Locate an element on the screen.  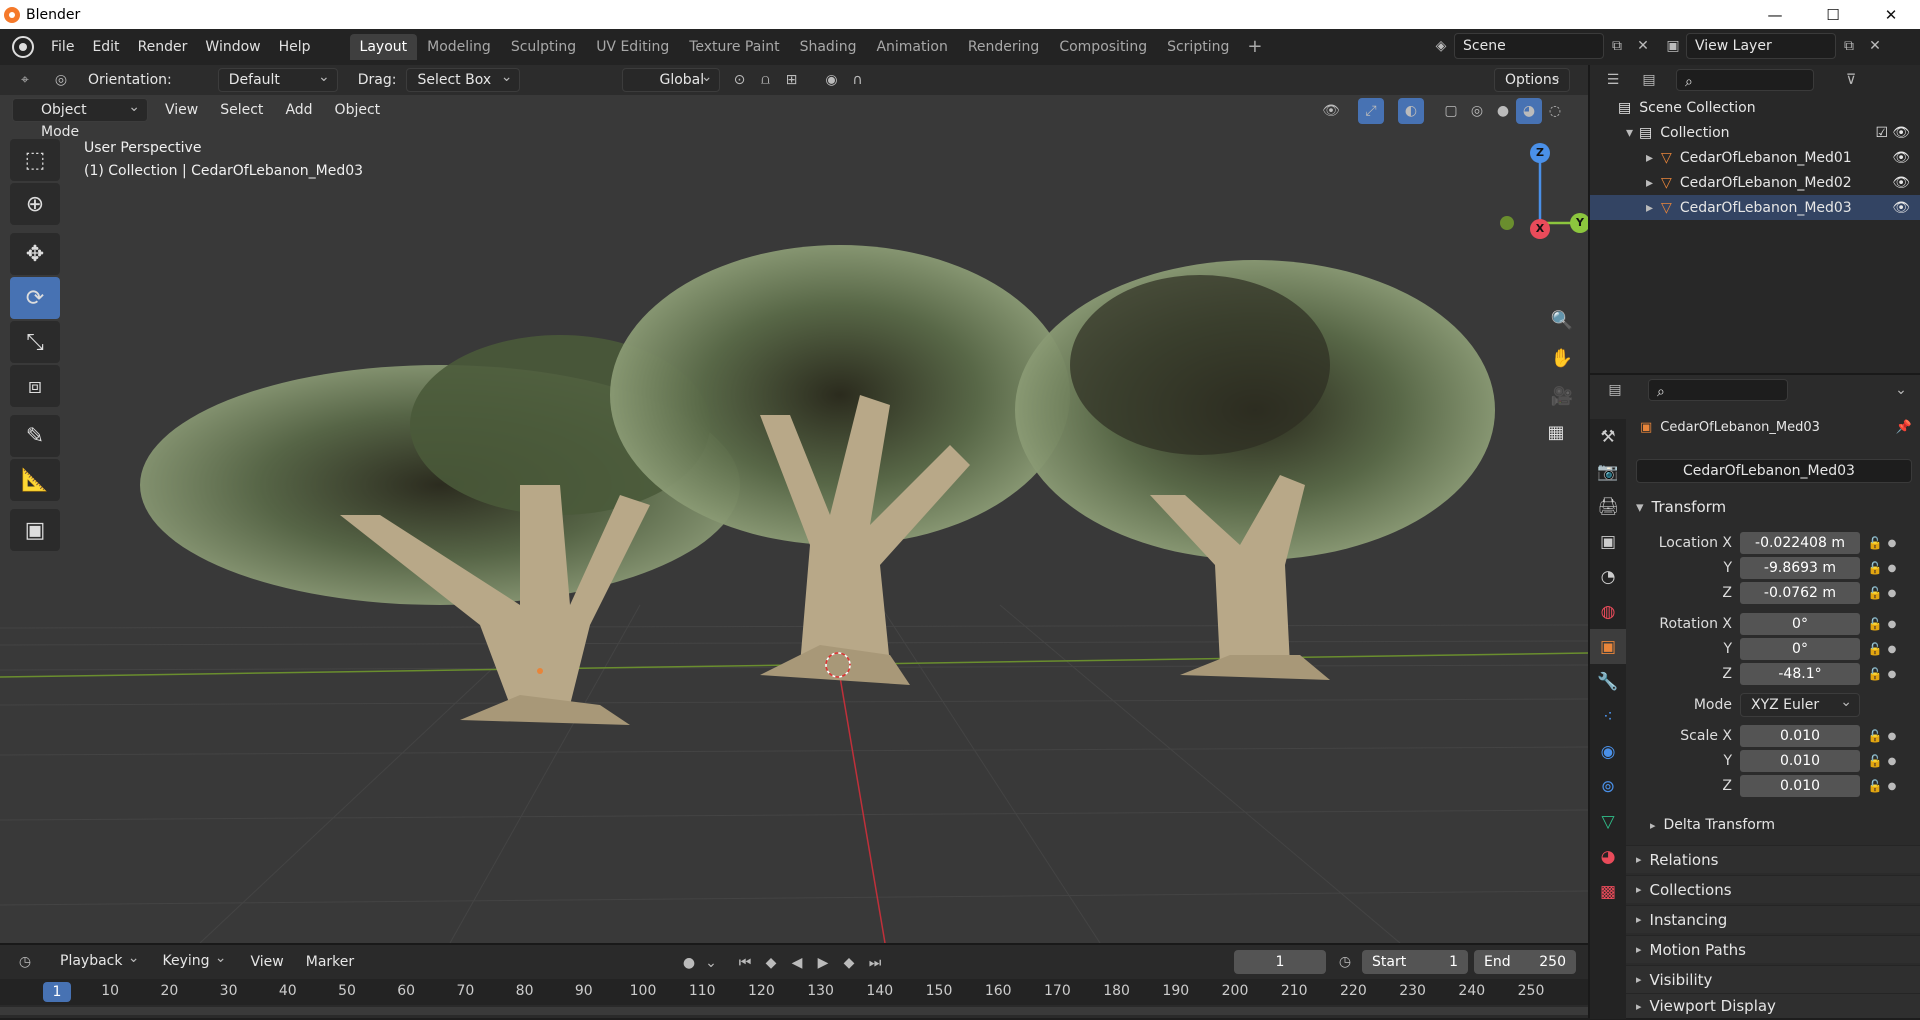
output-tab-icon: 🖨 is located at coordinates (1608, 506).